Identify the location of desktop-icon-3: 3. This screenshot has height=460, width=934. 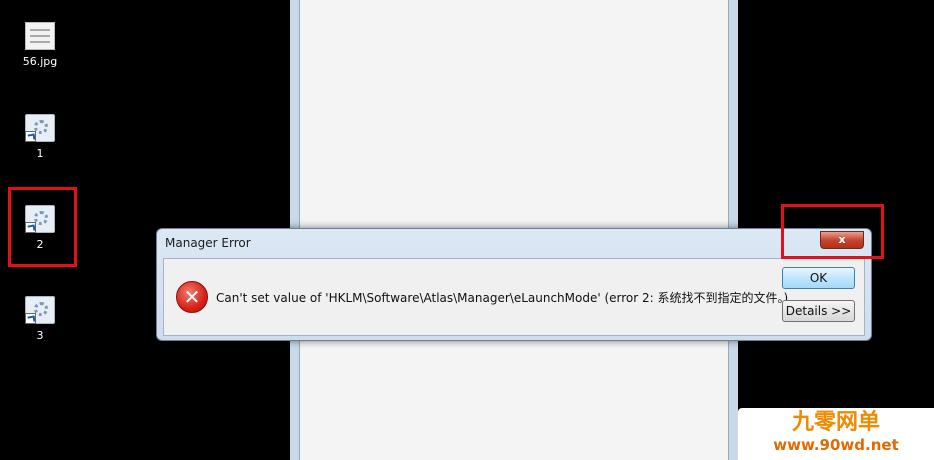
(40, 319).